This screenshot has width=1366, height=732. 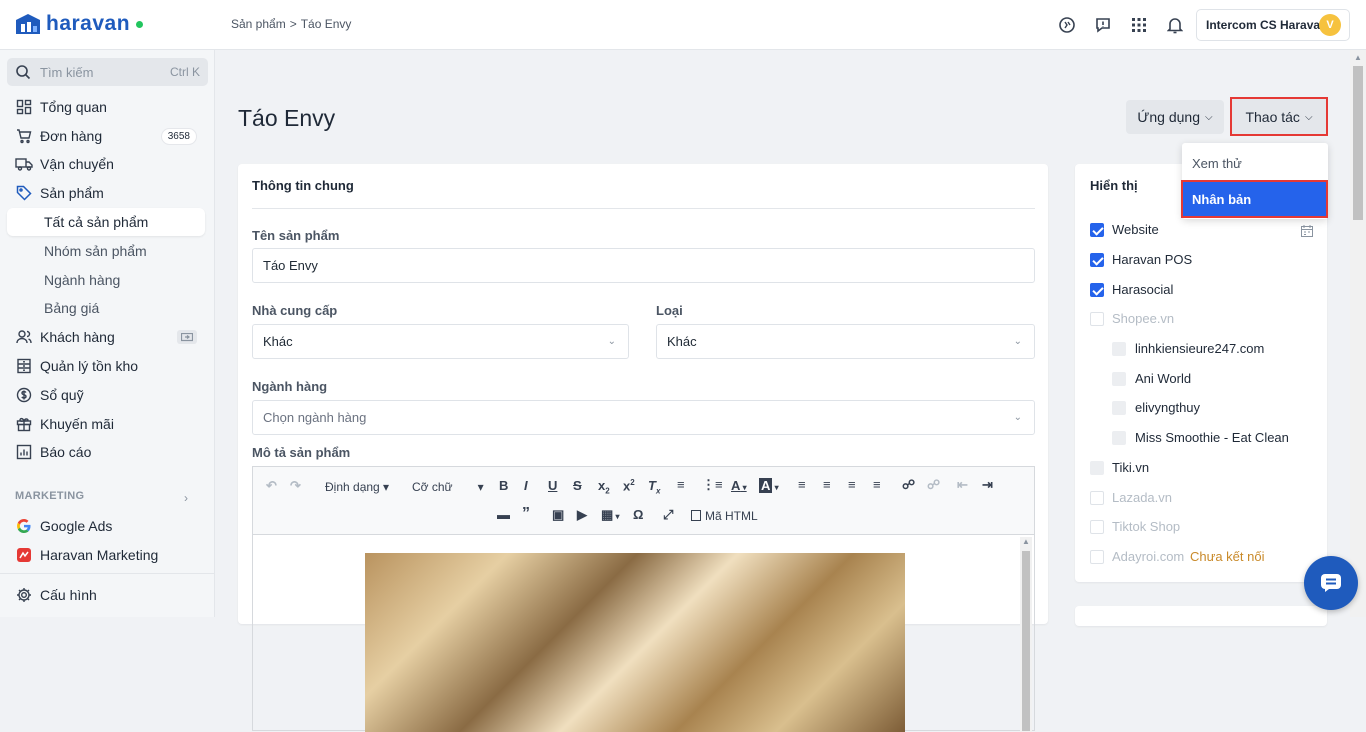 What do you see at coordinates (107, 452) in the screenshot?
I see `sidebar-item-reports: Báo cáo` at bounding box center [107, 452].